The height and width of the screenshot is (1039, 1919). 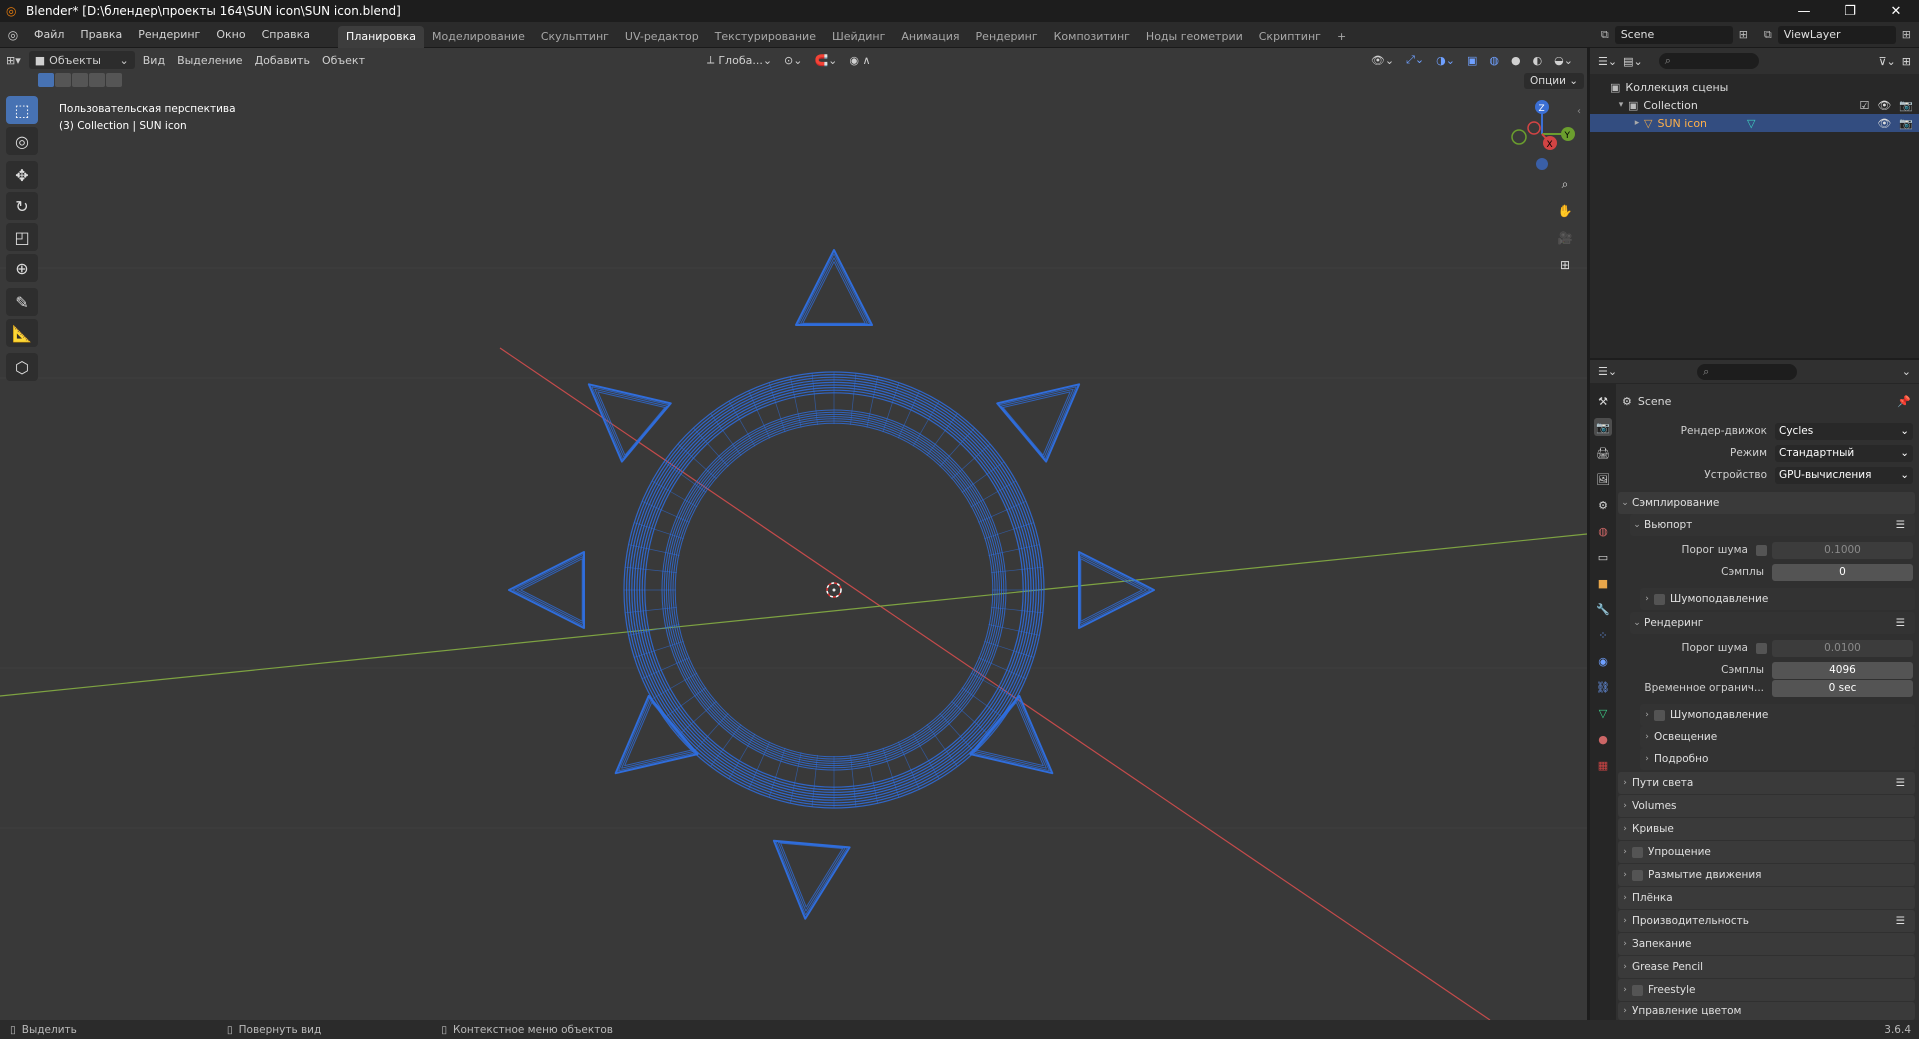 I want to click on menu-window: Окно, so click(x=230, y=35).